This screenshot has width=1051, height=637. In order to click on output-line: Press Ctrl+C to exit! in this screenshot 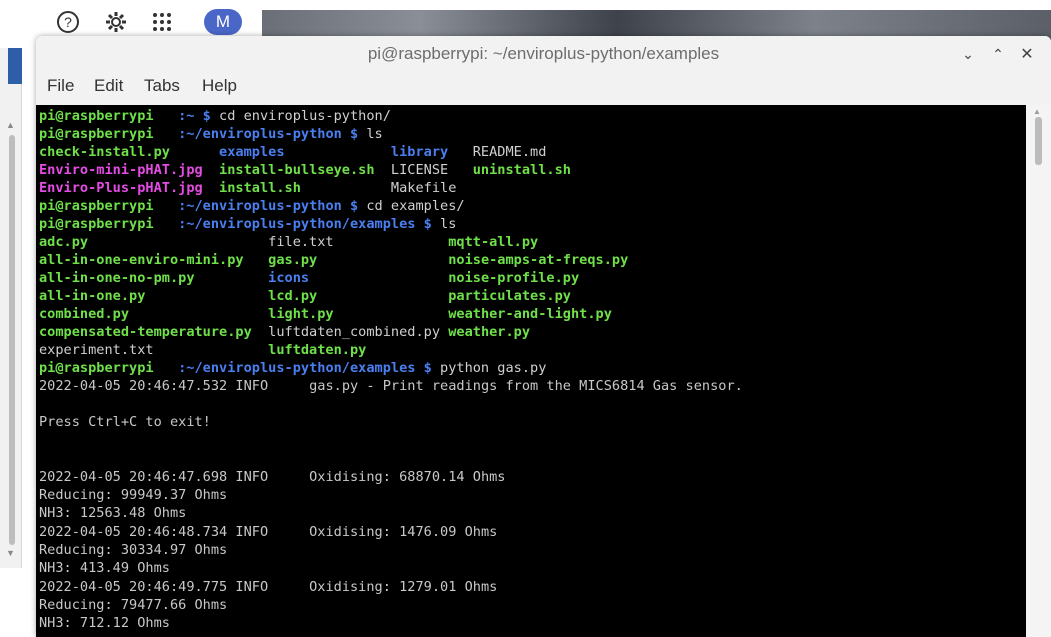, I will do `click(125, 422)`.